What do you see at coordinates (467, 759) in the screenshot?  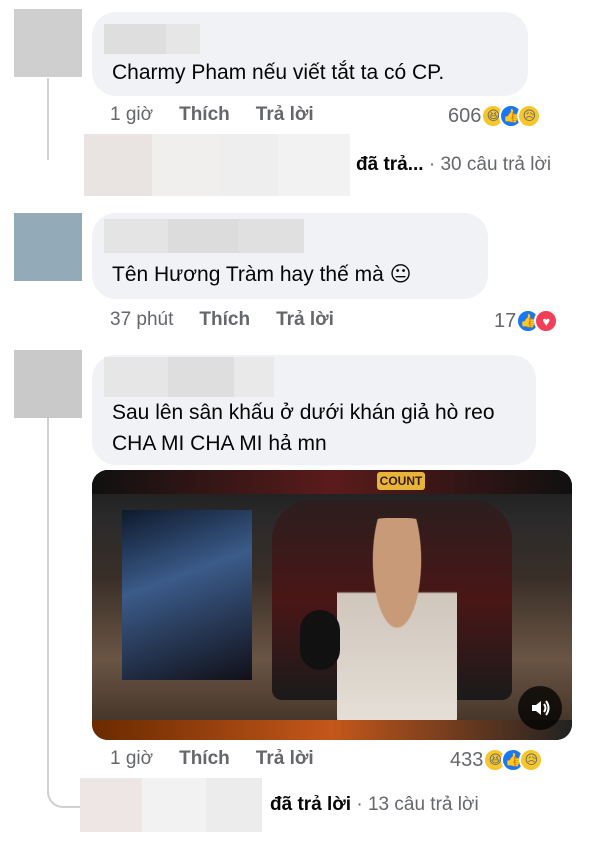 I see `reaction-count: 433` at bounding box center [467, 759].